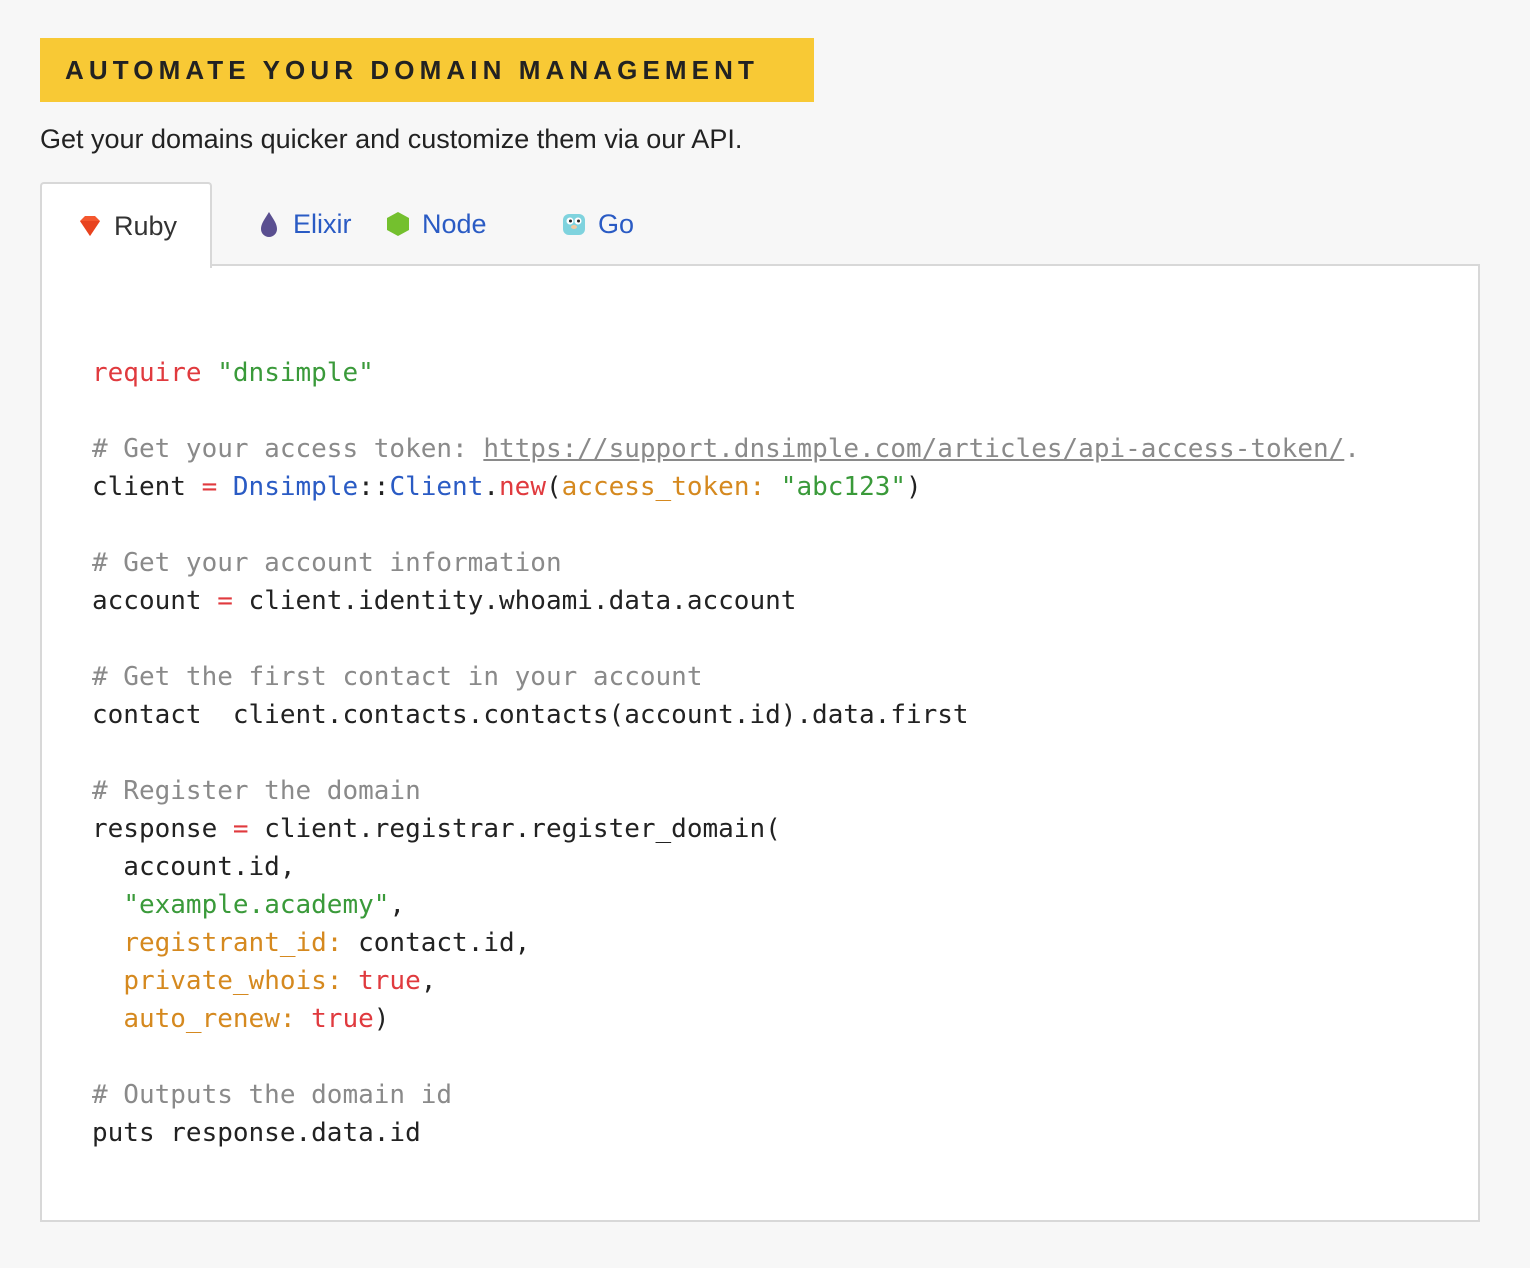 Image resolution: width=1530 pixels, height=1268 pixels. I want to click on code-class: Client, so click(436, 487).